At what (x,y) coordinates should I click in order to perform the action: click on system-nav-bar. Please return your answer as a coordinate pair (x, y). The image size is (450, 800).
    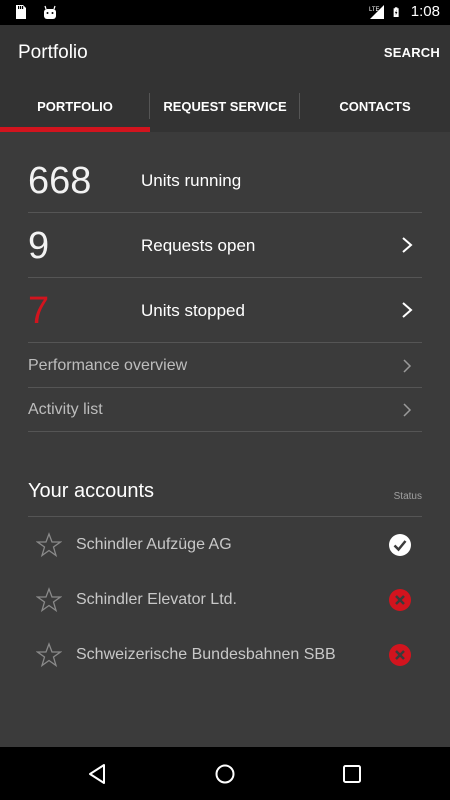
    Looking at the image, I should click on (225, 773).